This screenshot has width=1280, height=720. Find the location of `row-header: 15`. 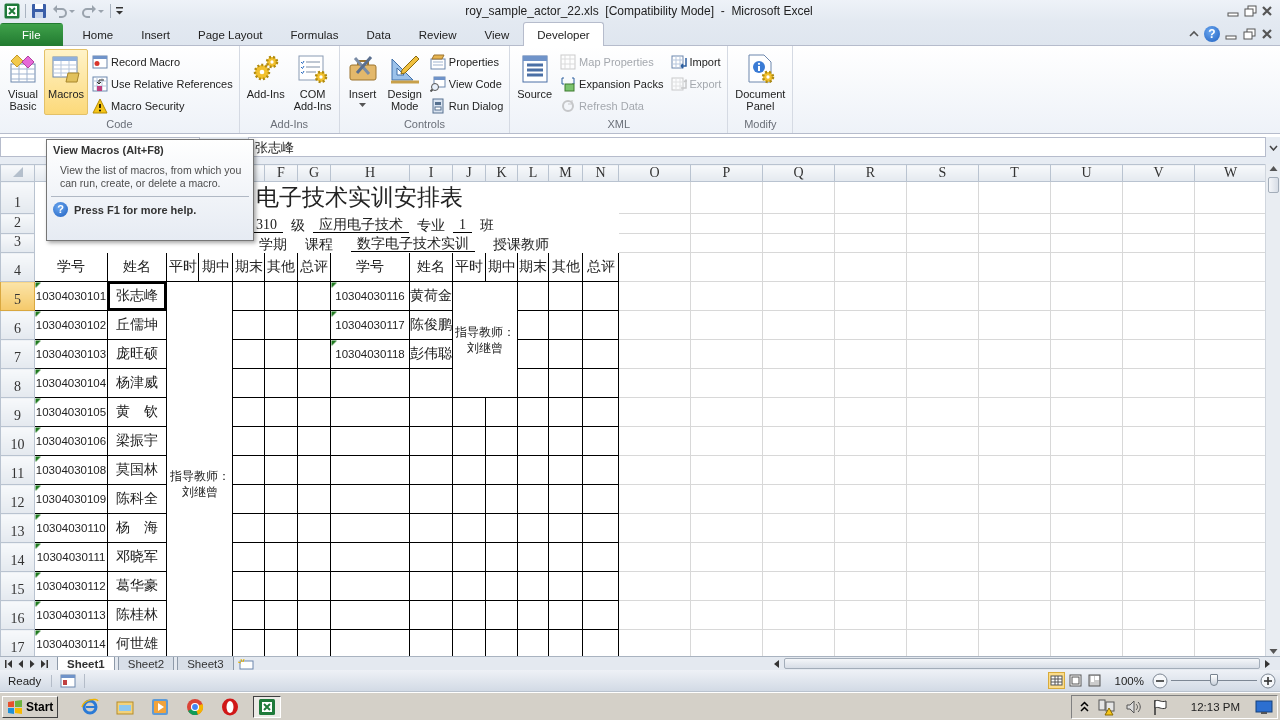

row-header: 15 is located at coordinates (17, 586).